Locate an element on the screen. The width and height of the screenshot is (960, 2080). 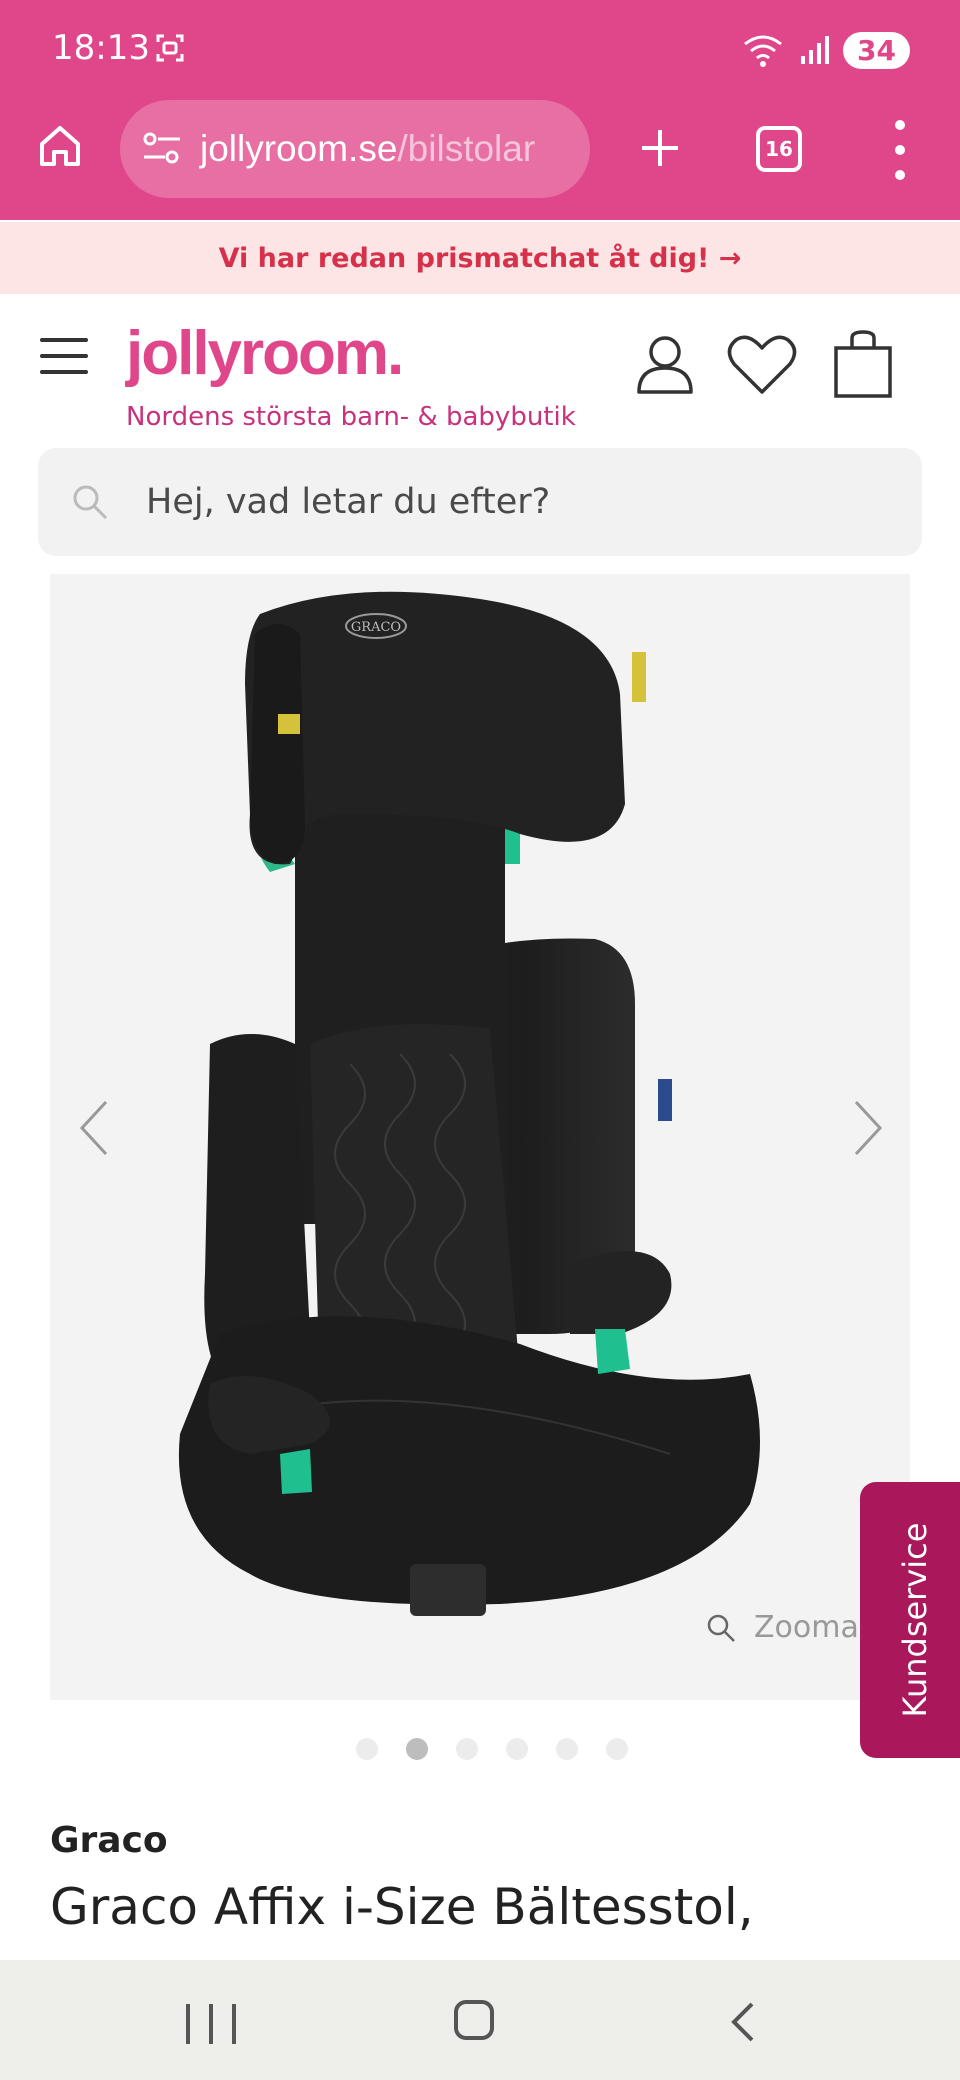
promo-banner: Vi har redan prismatchat åt dig! → is located at coordinates (480, 258).